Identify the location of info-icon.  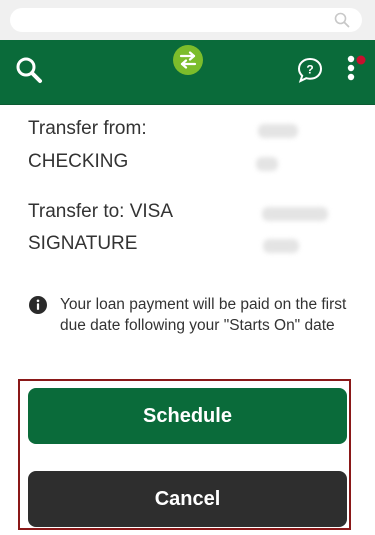
(38, 305).